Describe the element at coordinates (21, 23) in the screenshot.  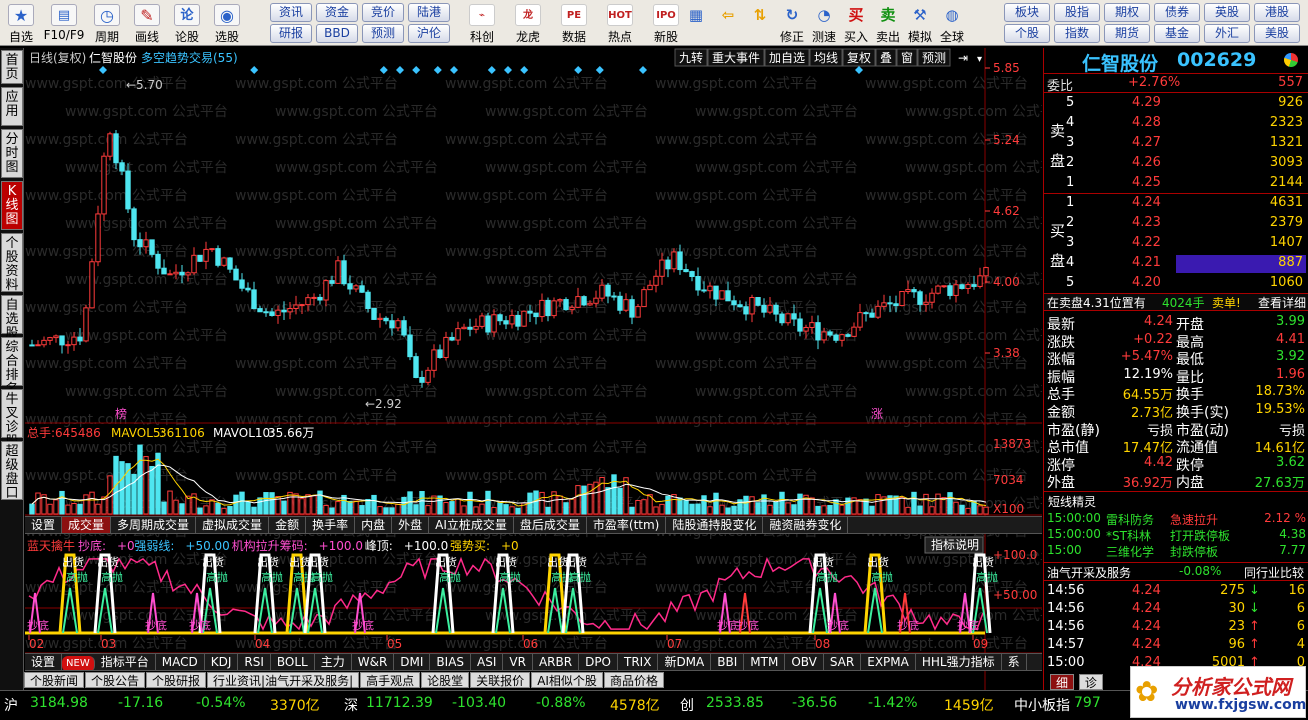
I see `toolbar-star-button: ★ 自选` at that location.